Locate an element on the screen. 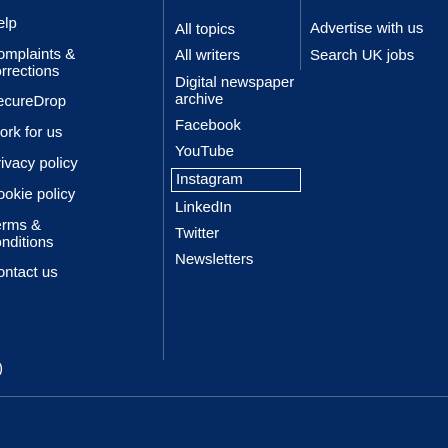 The width and height of the screenshot is (448, 448). top-strip is located at coordinates (224, 3).